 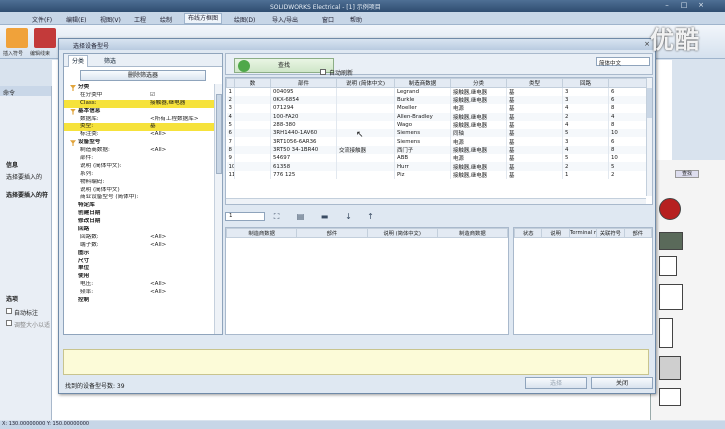 What do you see at coordinates (110, 19) in the screenshot?
I see `menu-view: 视图(V)` at bounding box center [110, 19].